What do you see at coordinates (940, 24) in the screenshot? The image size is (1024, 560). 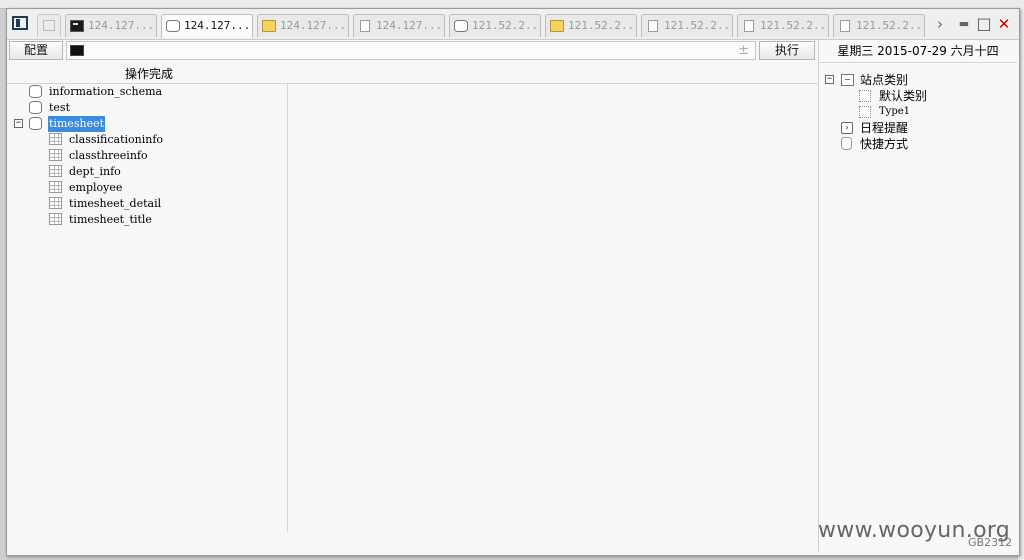 I see `tabs-more-chevron-icon: ›` at bounding box center [940, 24].